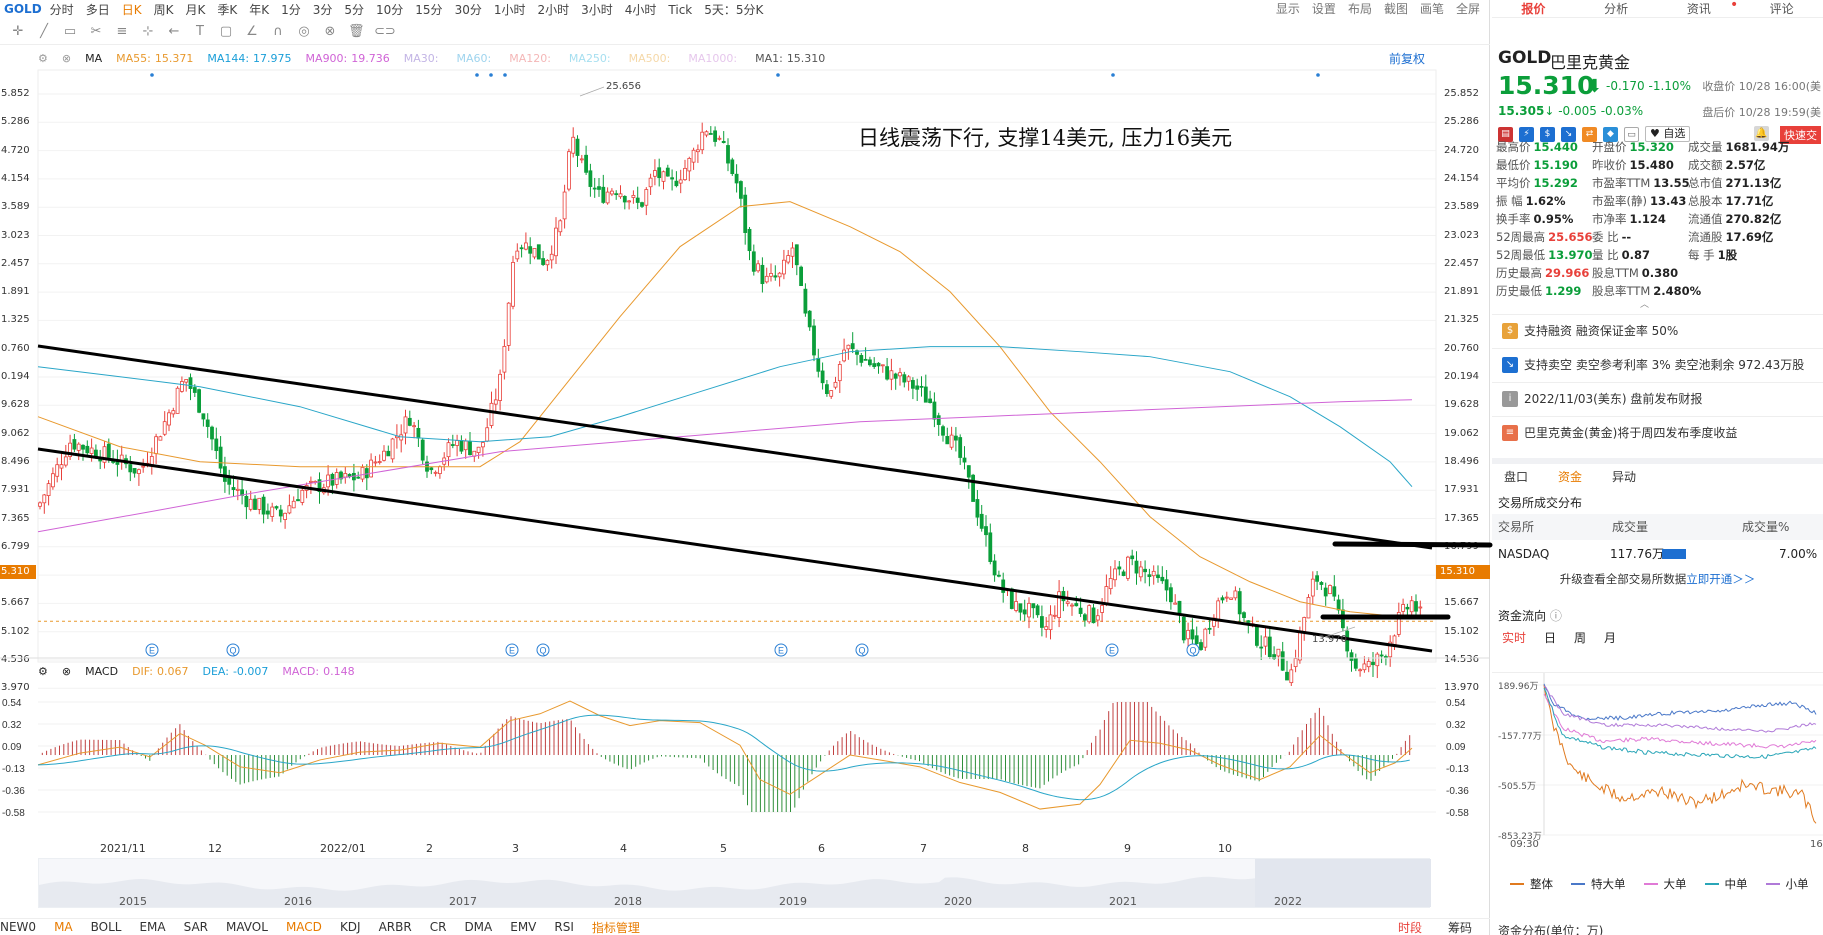 Image resolution: width=1823 pixels, height=935 pixels. What do you see at coordinates (725, 417) in the screenshot?
I see `ma144-line` at bounding box center [725, 417].